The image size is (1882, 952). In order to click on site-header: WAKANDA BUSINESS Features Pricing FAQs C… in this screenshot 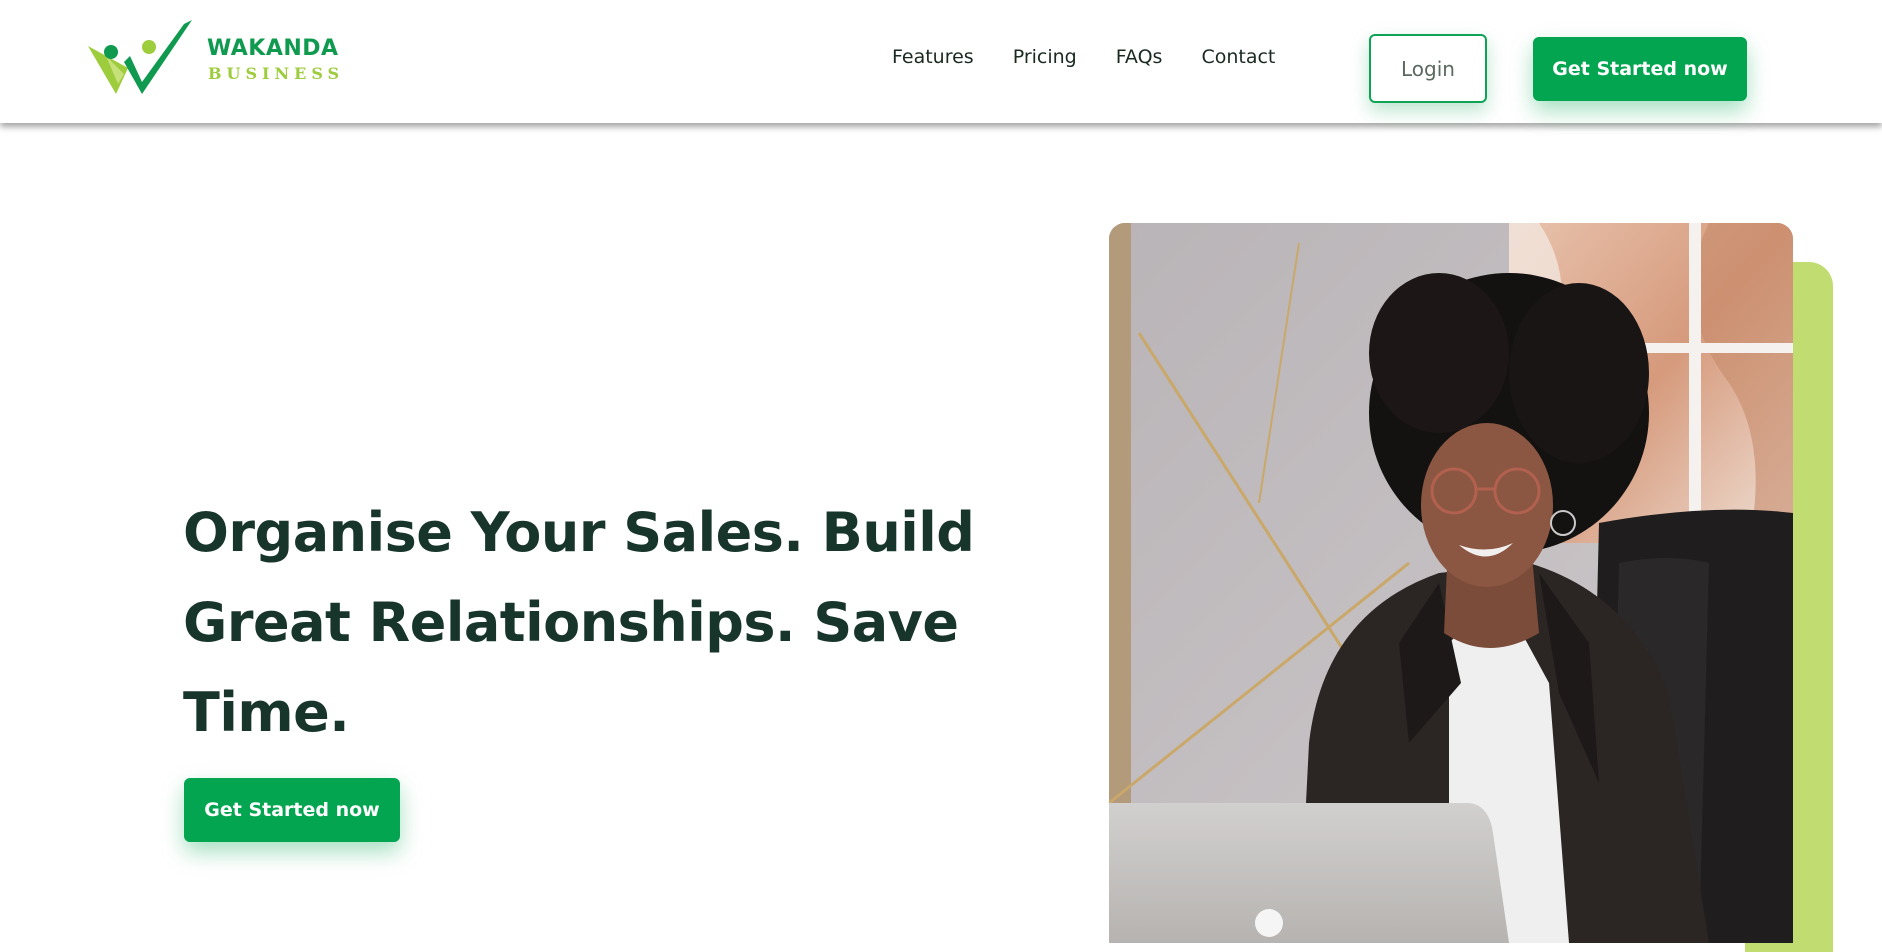, I will do `click(941, 61)`.